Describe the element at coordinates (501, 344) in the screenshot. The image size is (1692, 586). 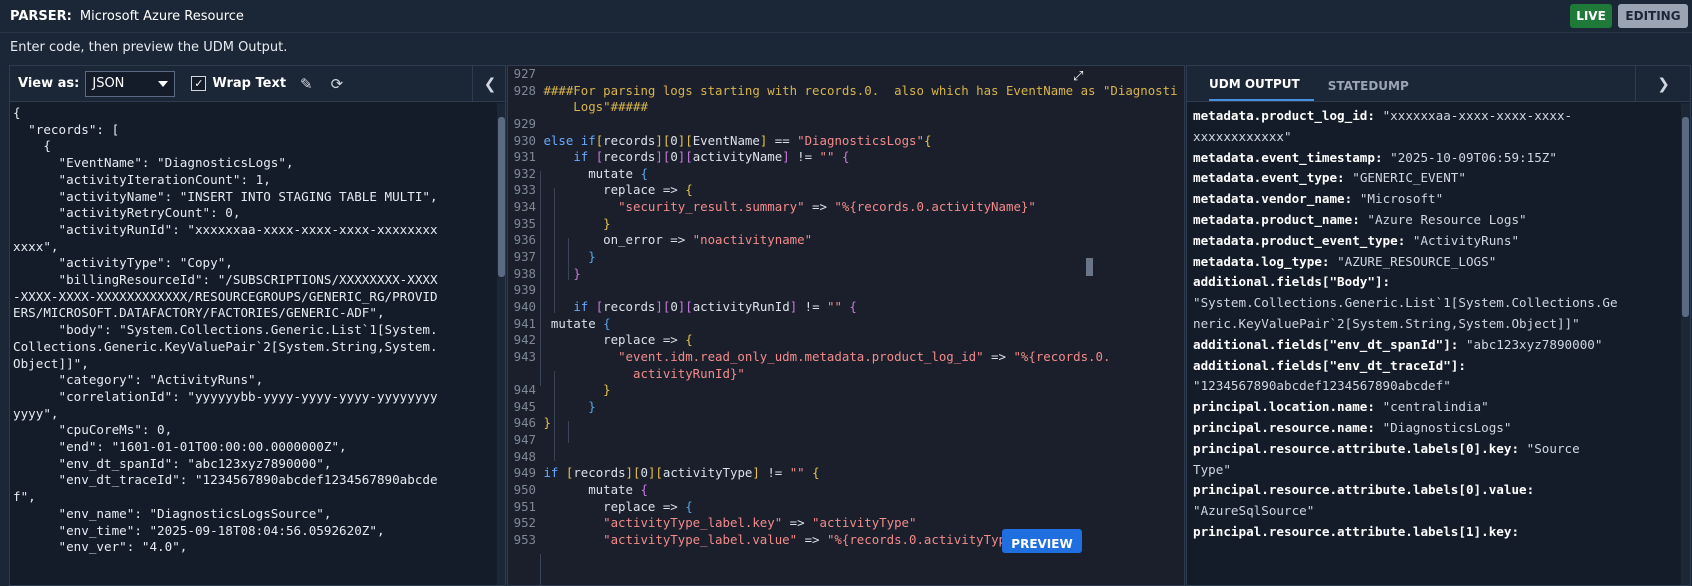
I see `raw-log-scrollbar` at that location.